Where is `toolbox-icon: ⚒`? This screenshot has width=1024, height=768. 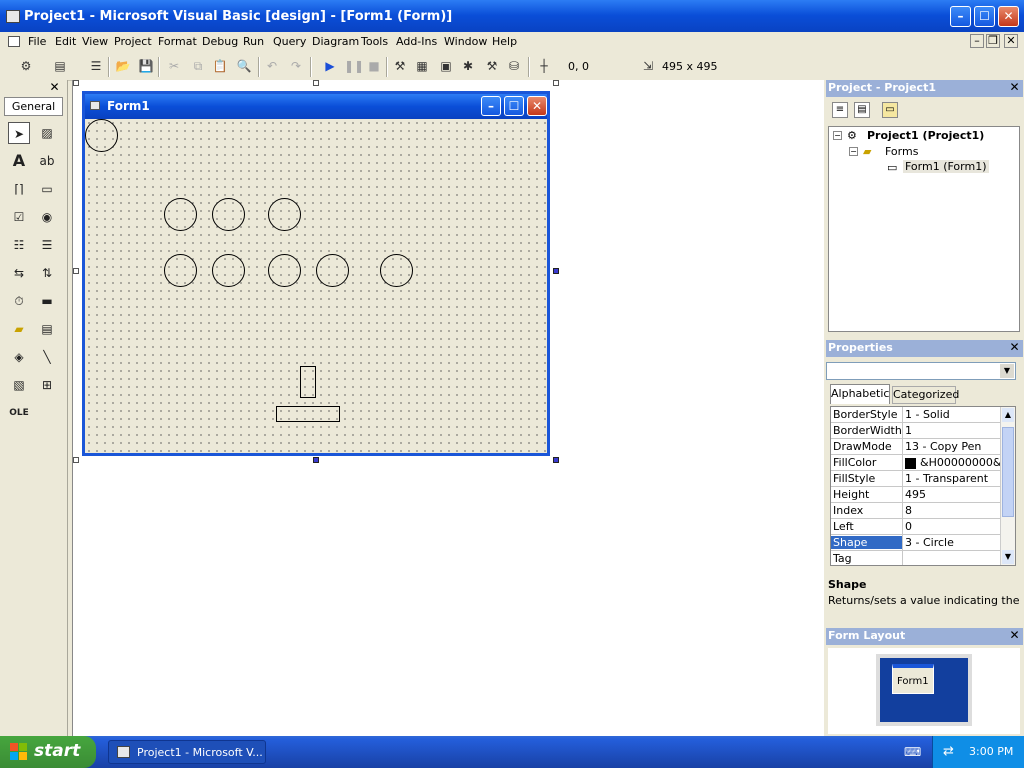 toolbox-icon: ⚒ is located at coordinates (492, 66).